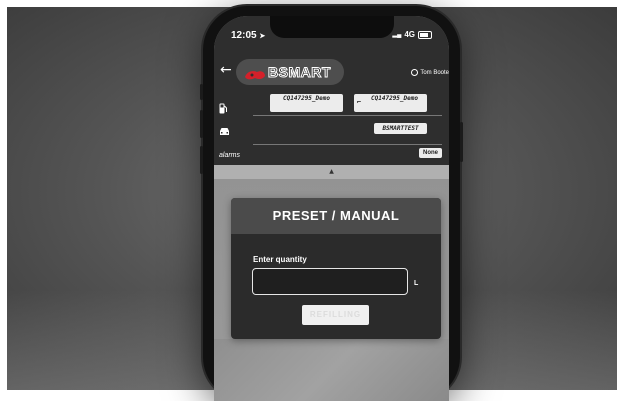 This screenshot has width=624, height=401. What do you see at coordinates (224, 130) in the screenshot?
I see `car-icon` at bounding box center [224, 130].